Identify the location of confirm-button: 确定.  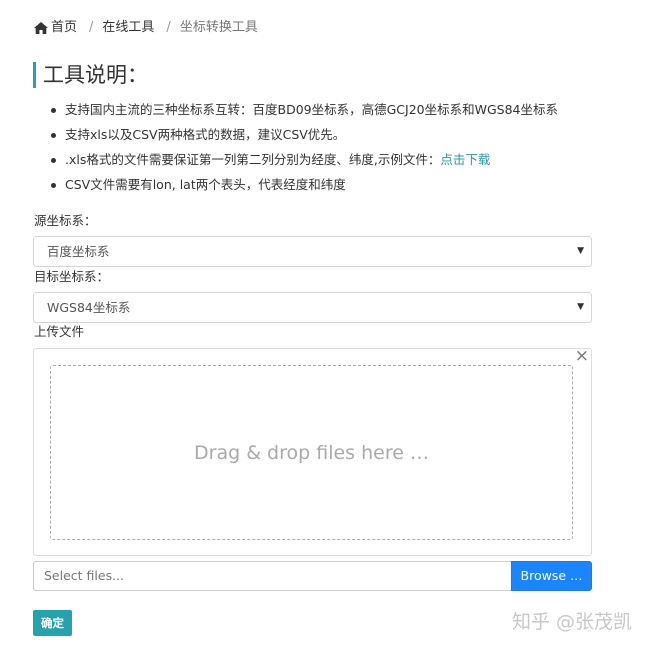
(52, 623).